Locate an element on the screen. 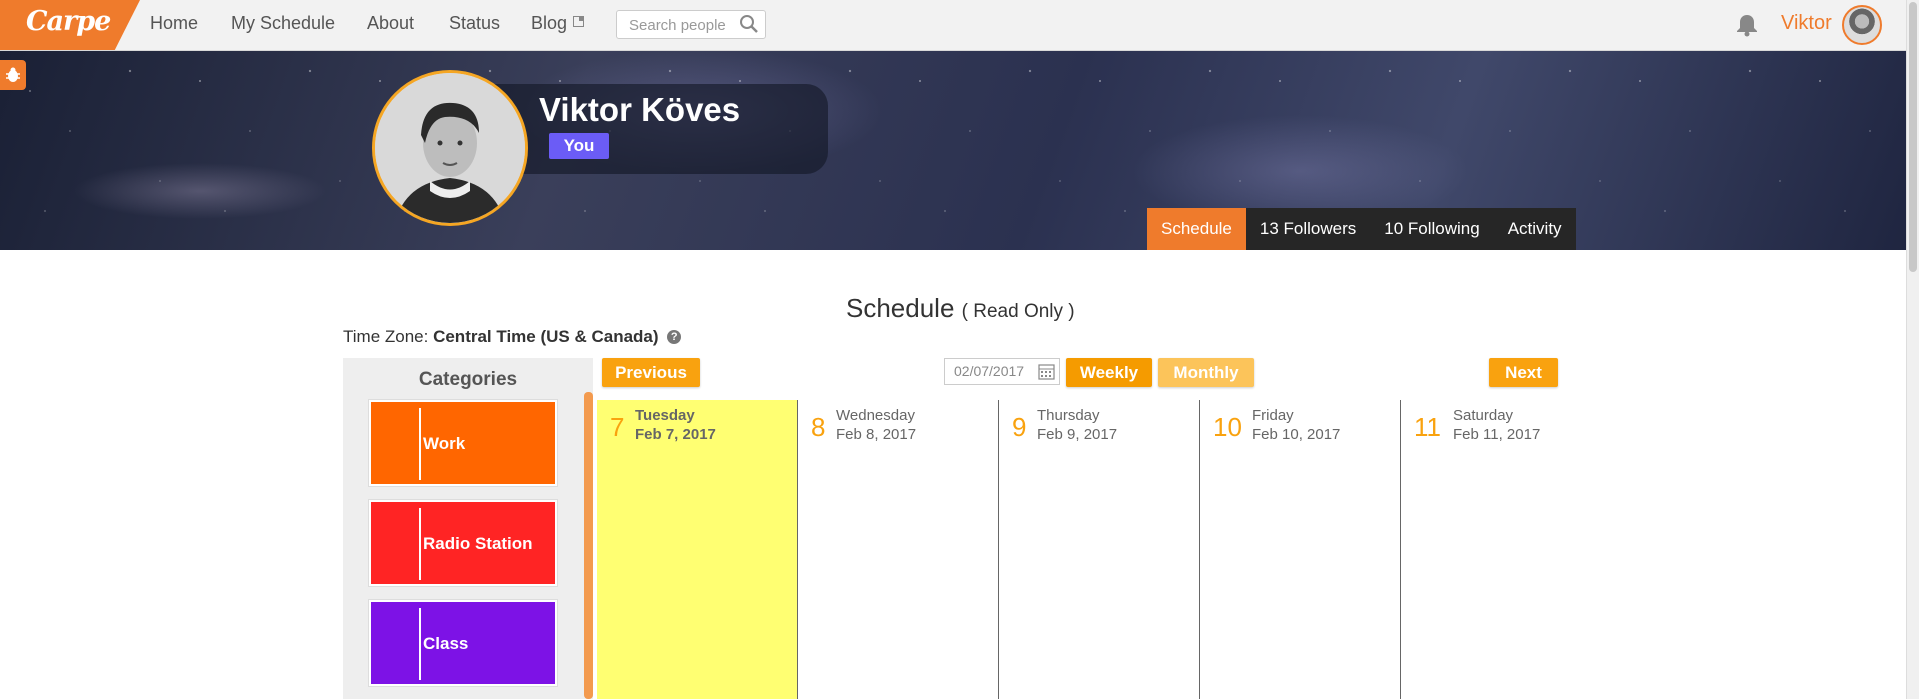 Image resolution: width=1919 pixels, height=699 pixels. nav-home: Home is located at coordinates (174, 23).